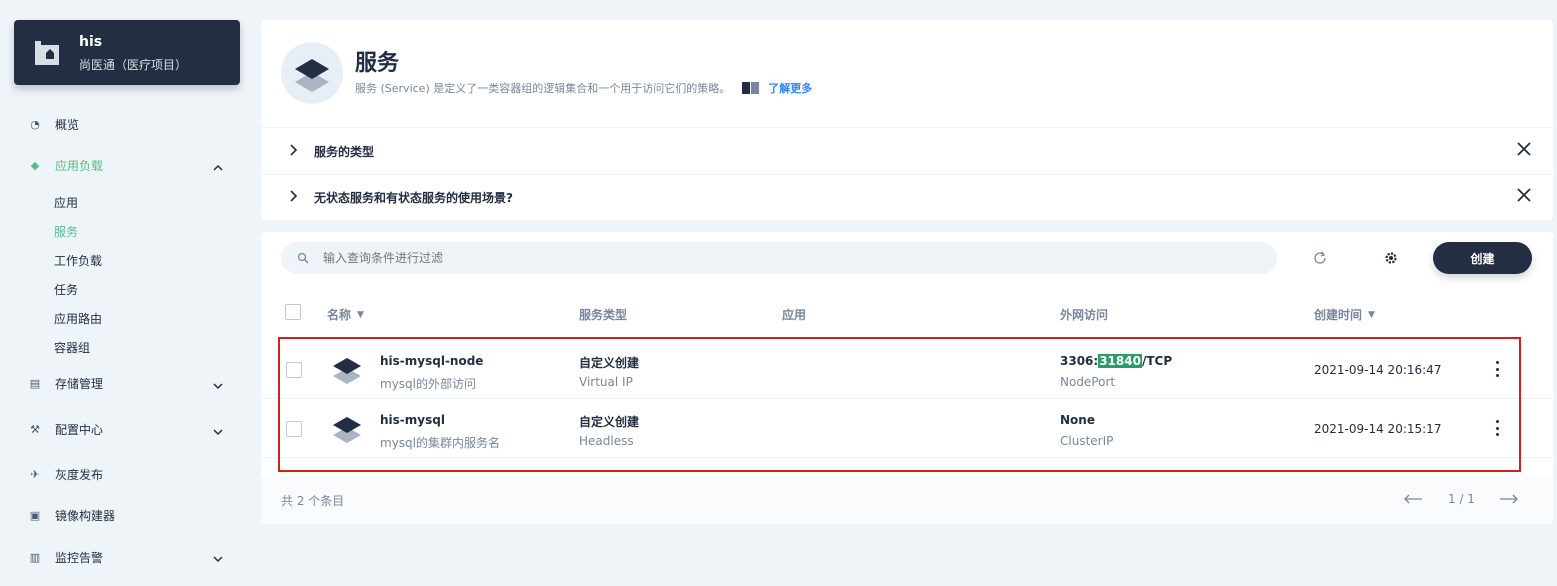 The width and height of the screenshot is (1557, 586). What do you see at coordinates (79, 429) in the screenshot?
I see `sidebar-item-label: 配置中心` at bounding box center [79, 429].